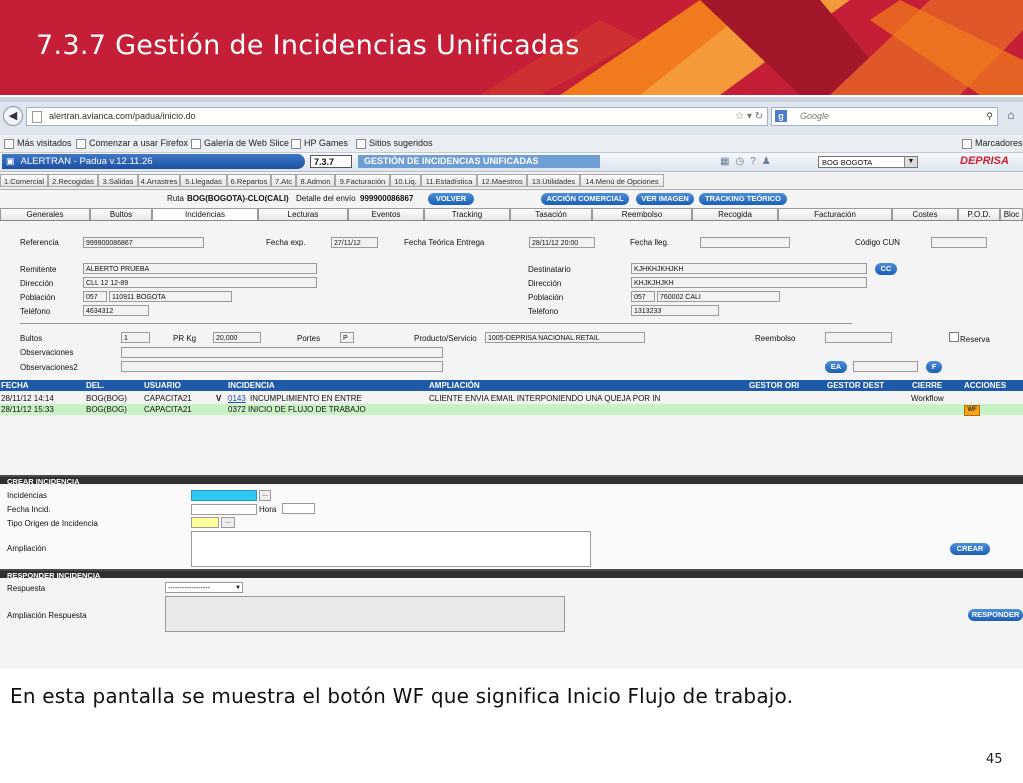 This screenshot has height=783, width=1023. I want to click on bookmark-star-icon: ☆ ▾ ↻, so click(749, 116).